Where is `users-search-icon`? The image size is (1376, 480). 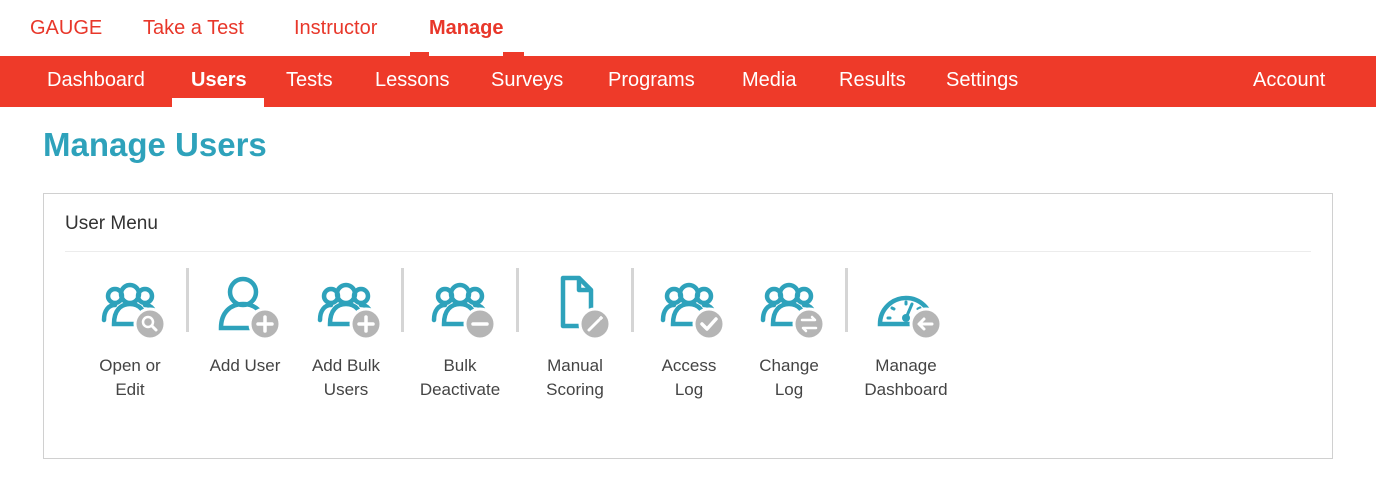 users-search-icon is located at coordinates (134, 311).